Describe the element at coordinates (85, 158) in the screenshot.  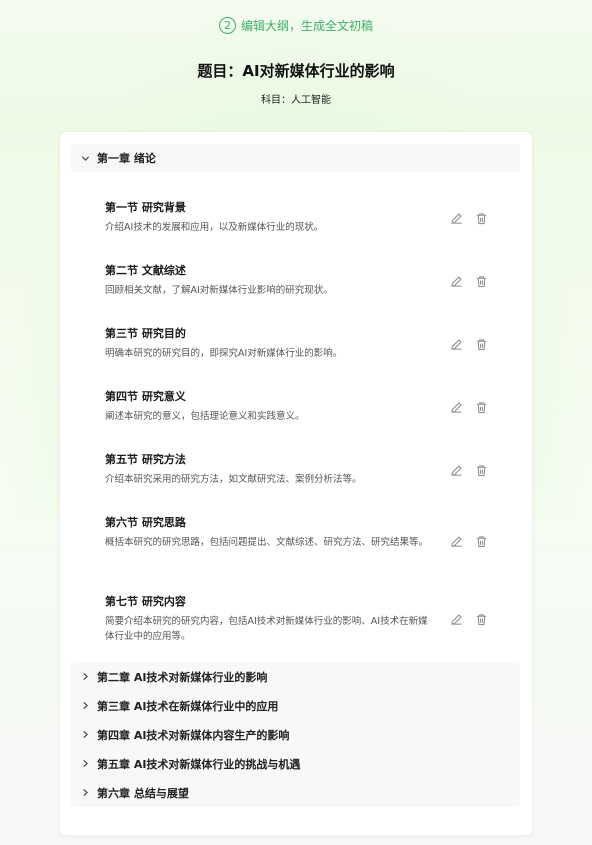
I see `chevron-down-icon` at that location.